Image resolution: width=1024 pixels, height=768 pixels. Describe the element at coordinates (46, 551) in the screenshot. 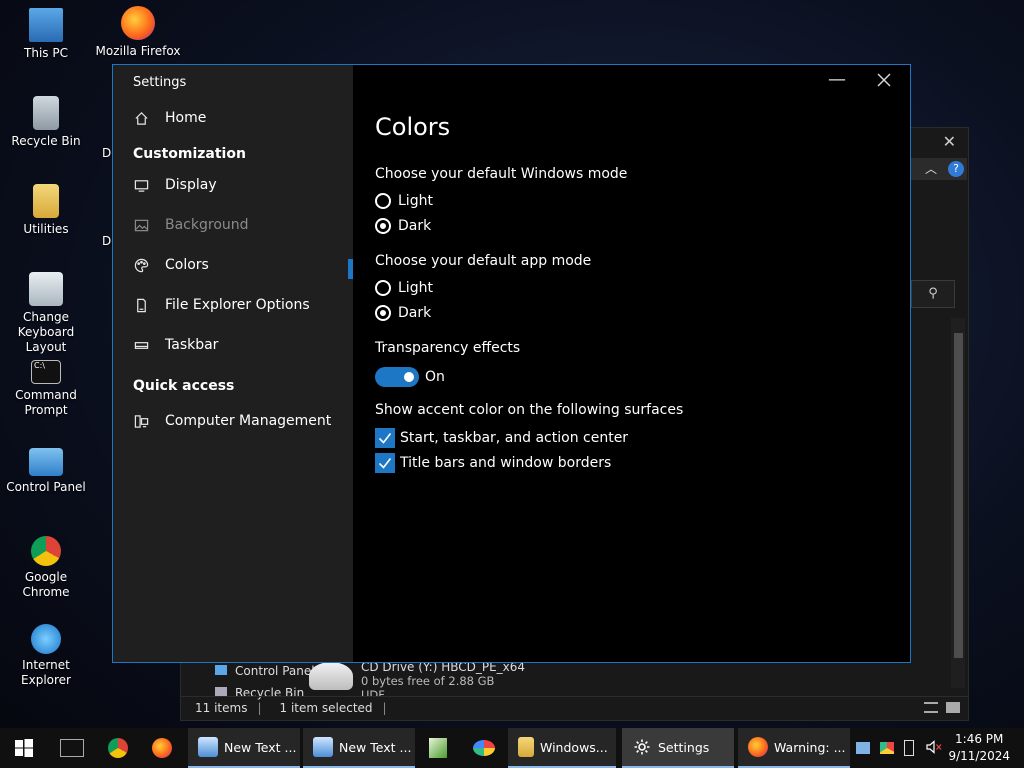

I see `chrome-icon` at that location.